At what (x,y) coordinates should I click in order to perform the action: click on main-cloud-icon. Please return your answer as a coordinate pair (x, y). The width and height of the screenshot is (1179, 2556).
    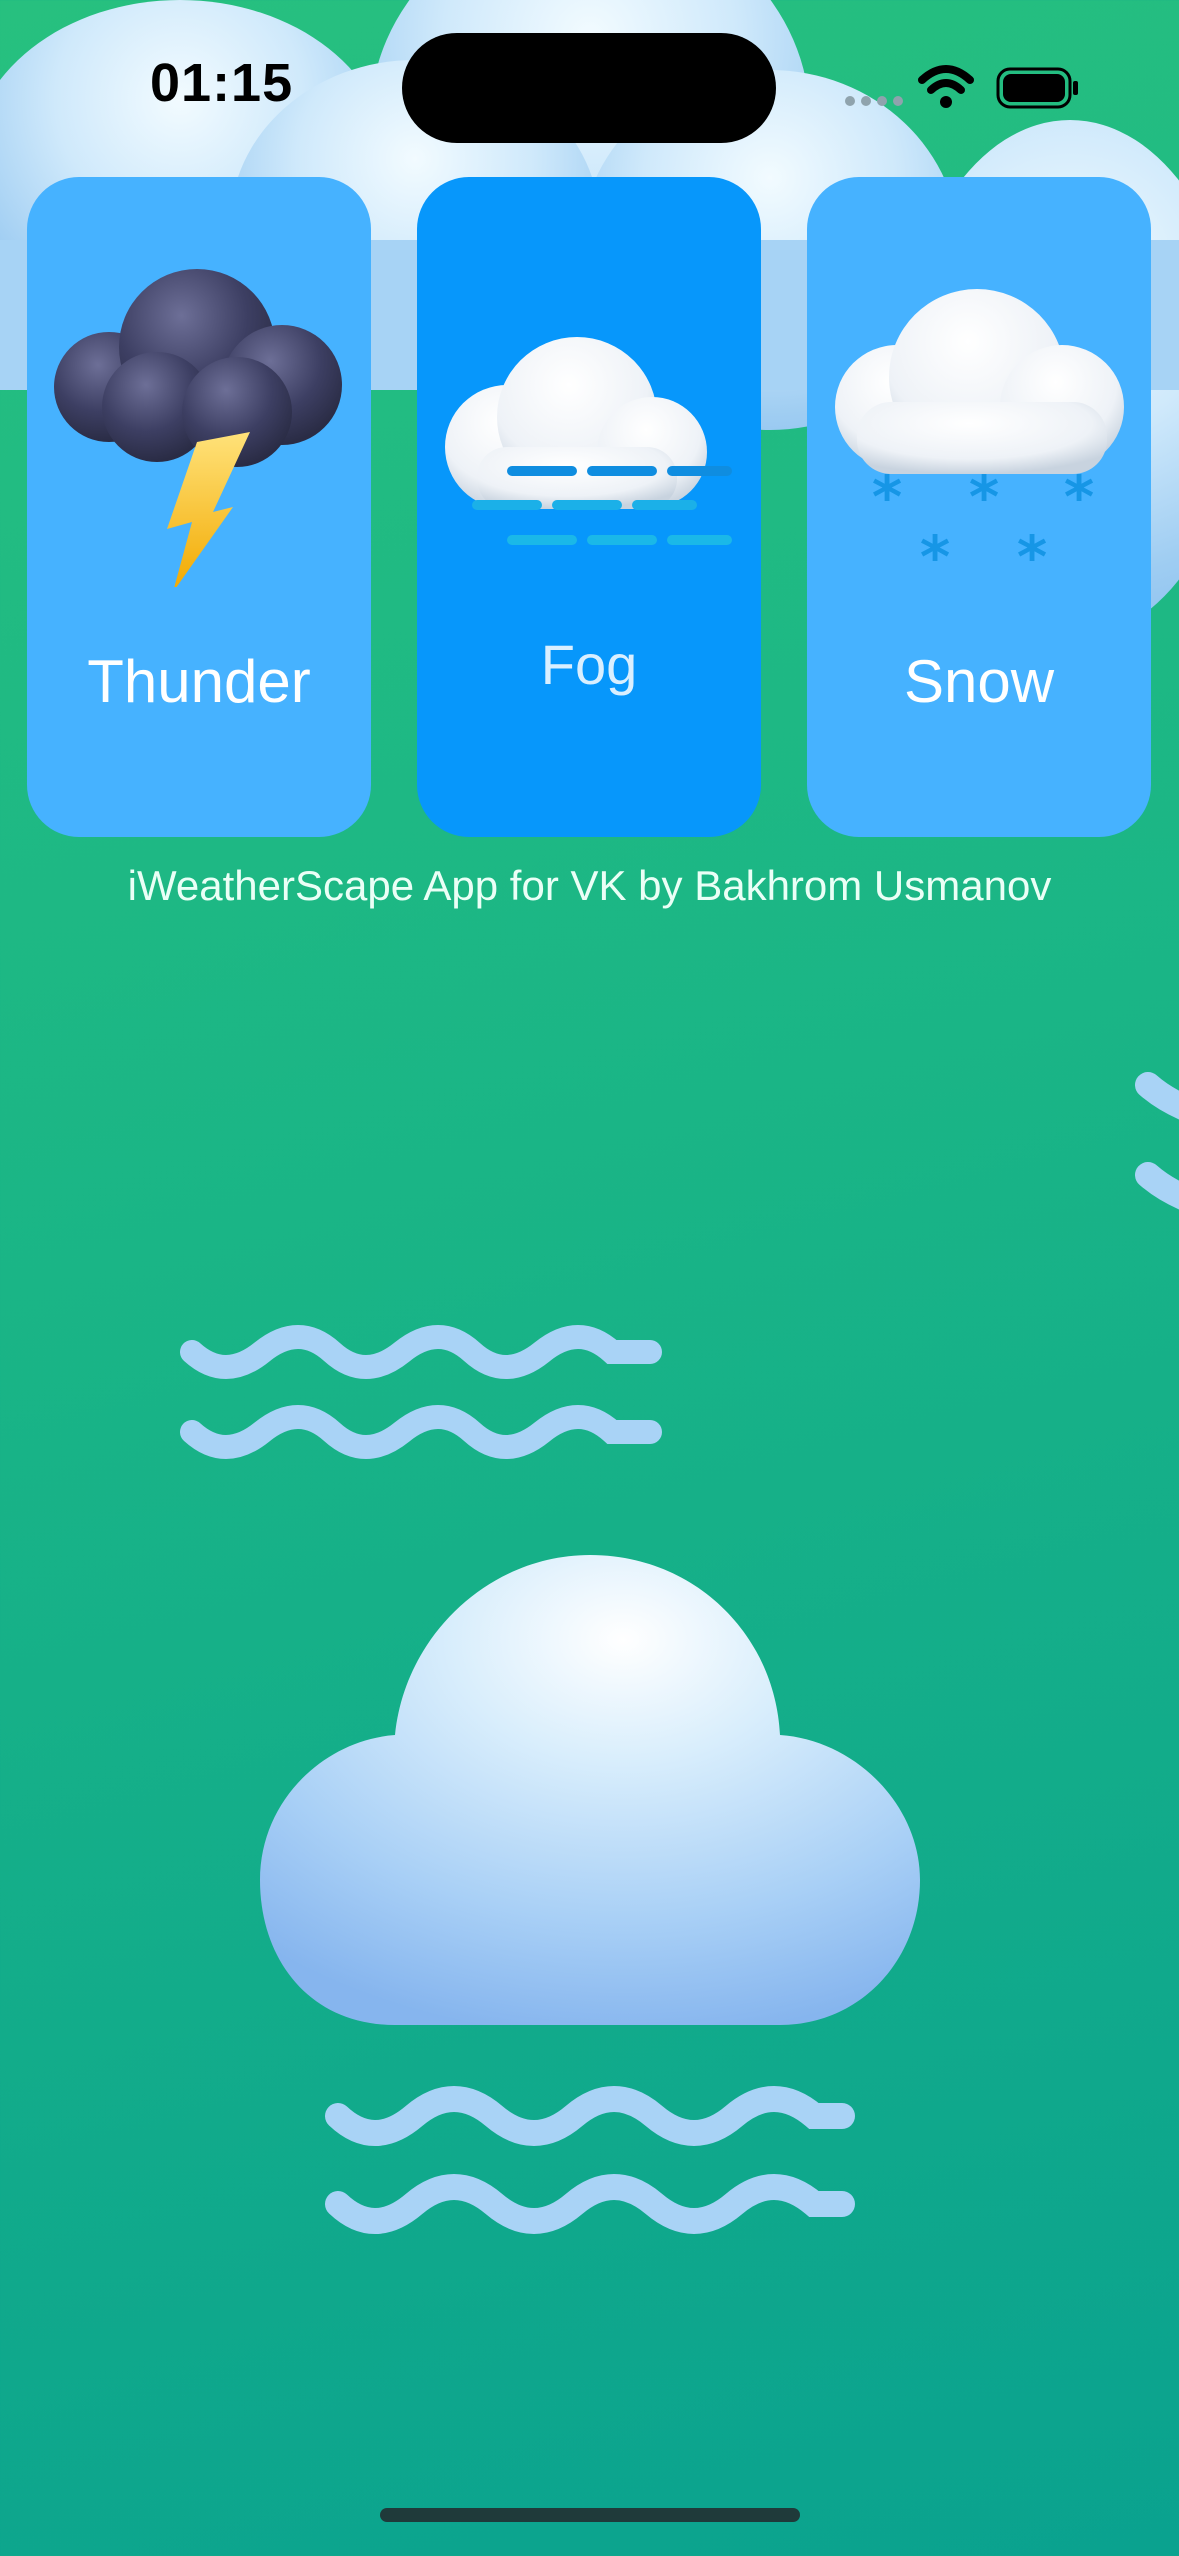
    Looking at the image, I should click on (590, 1790).